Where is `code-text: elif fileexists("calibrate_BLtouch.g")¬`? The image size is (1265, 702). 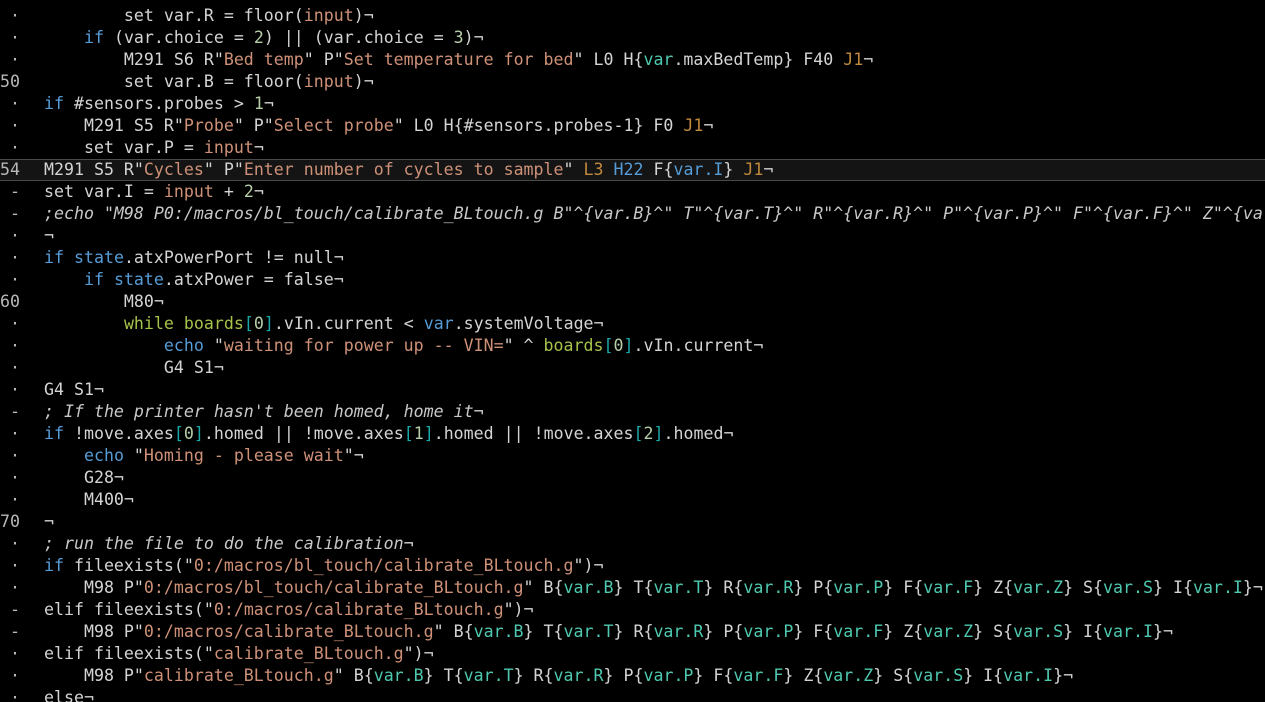 code-text: elif fileexists("calibrate_BLtouch.g")¬ is located at coordinates (239, 654).